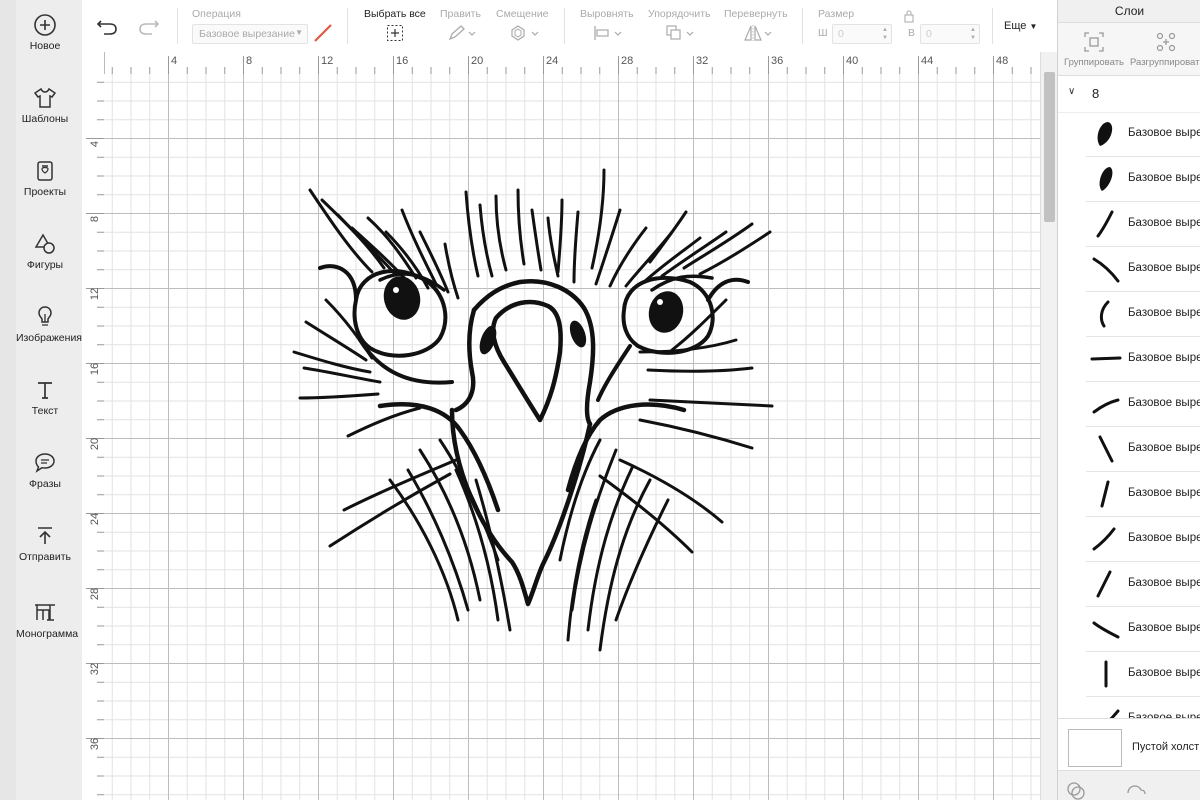 The width and height of the screenshot is (1200, 800). Describe the element at coordinates (1096, 93) in the screenshot. I see `layer-group-count: 8` at that location.